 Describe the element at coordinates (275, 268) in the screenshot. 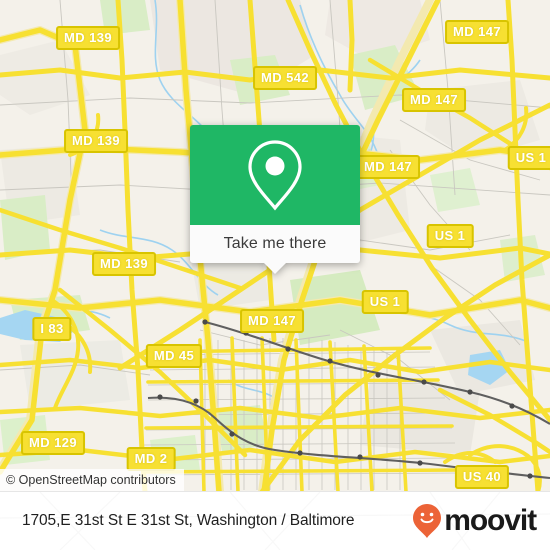

I see `popup-pointer-tail` at that location.